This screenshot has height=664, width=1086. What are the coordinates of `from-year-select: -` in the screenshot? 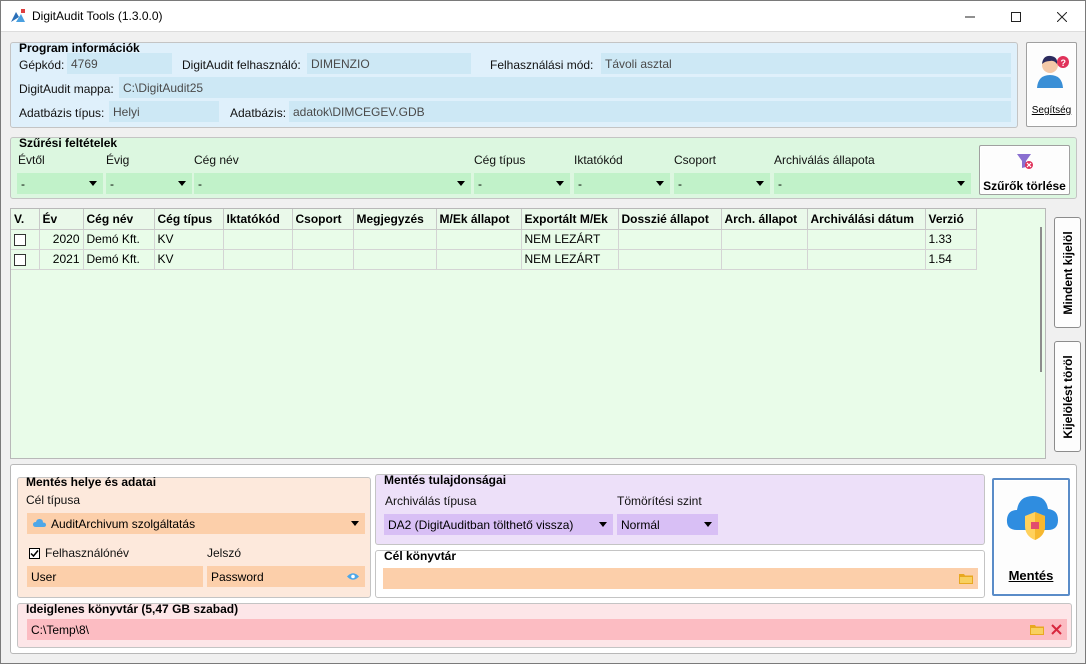 It's located at (60, 183).